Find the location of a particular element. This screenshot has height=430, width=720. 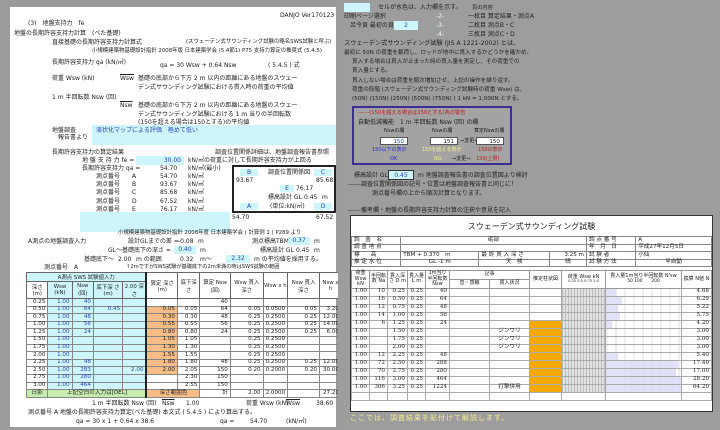

table-cell: 283 is located at coordinates (82, 370).